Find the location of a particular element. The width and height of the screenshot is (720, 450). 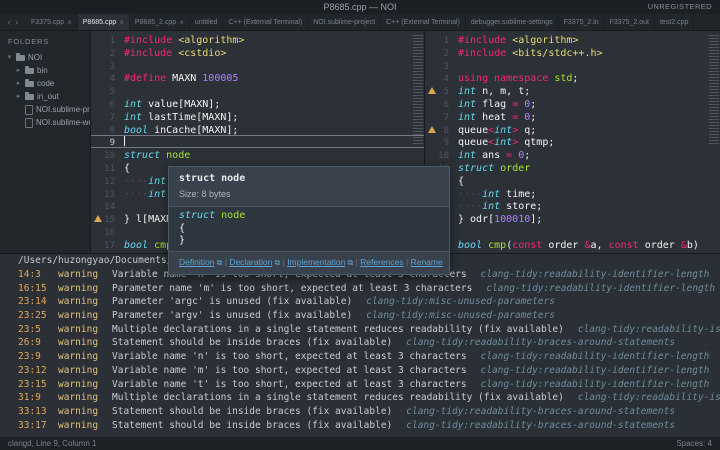

code-line: 2 #include <cstdio> is located at coordinates (257, 52).